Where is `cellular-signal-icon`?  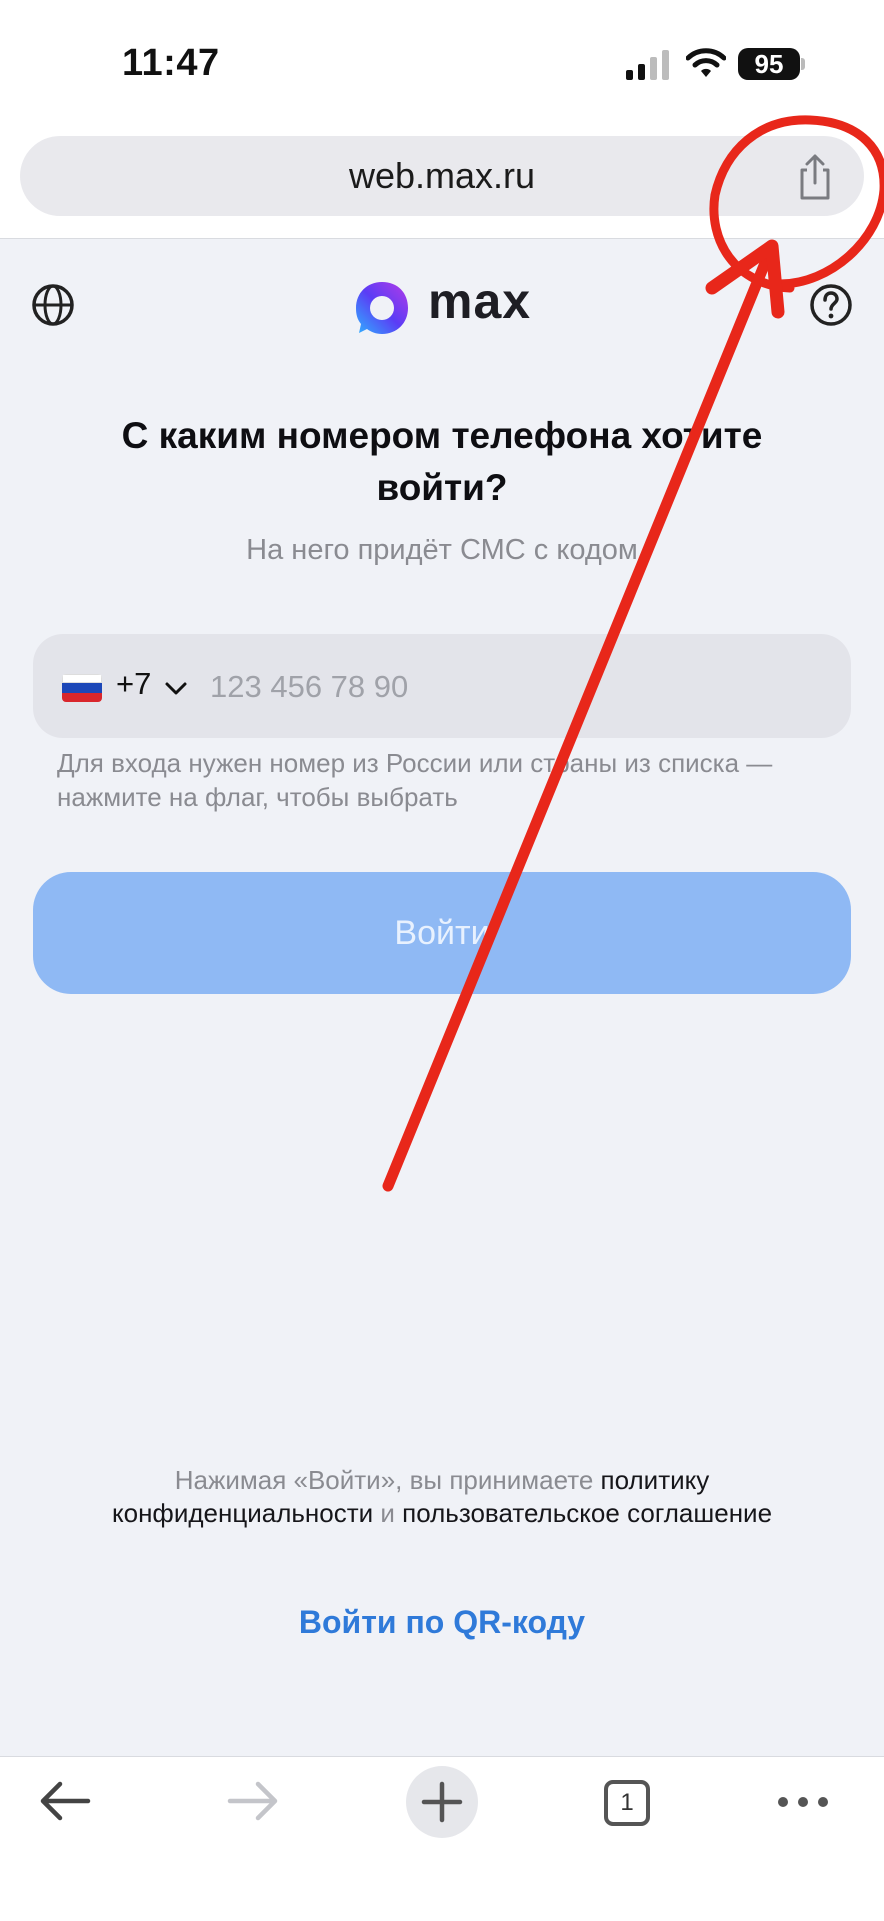
cellular-signal-icon is located at coordinates (647, 65).